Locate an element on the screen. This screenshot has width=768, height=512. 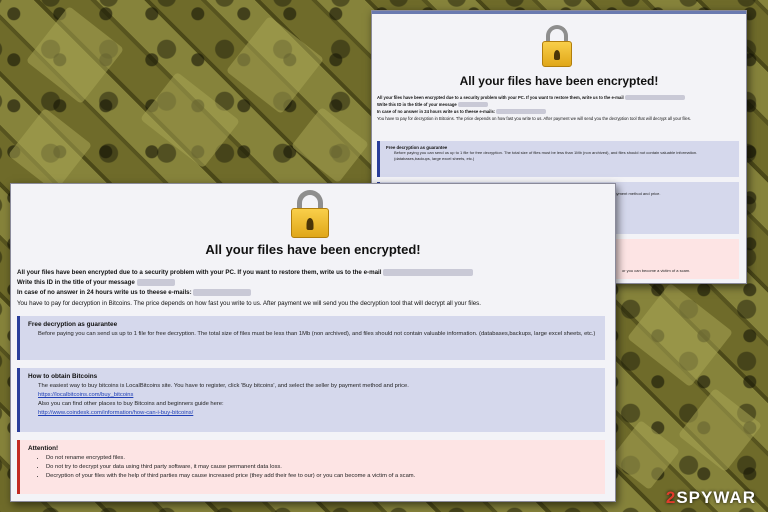
box-title: Attention! is located at coordinates (43, 448).